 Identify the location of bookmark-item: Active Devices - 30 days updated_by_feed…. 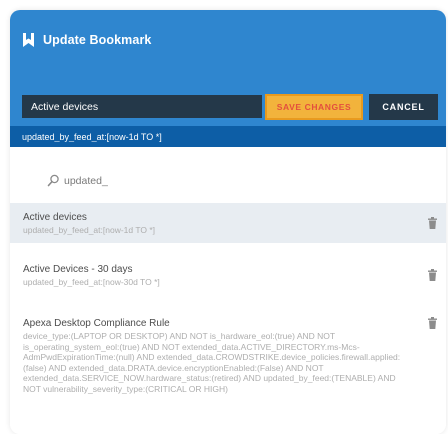
(228, 275).